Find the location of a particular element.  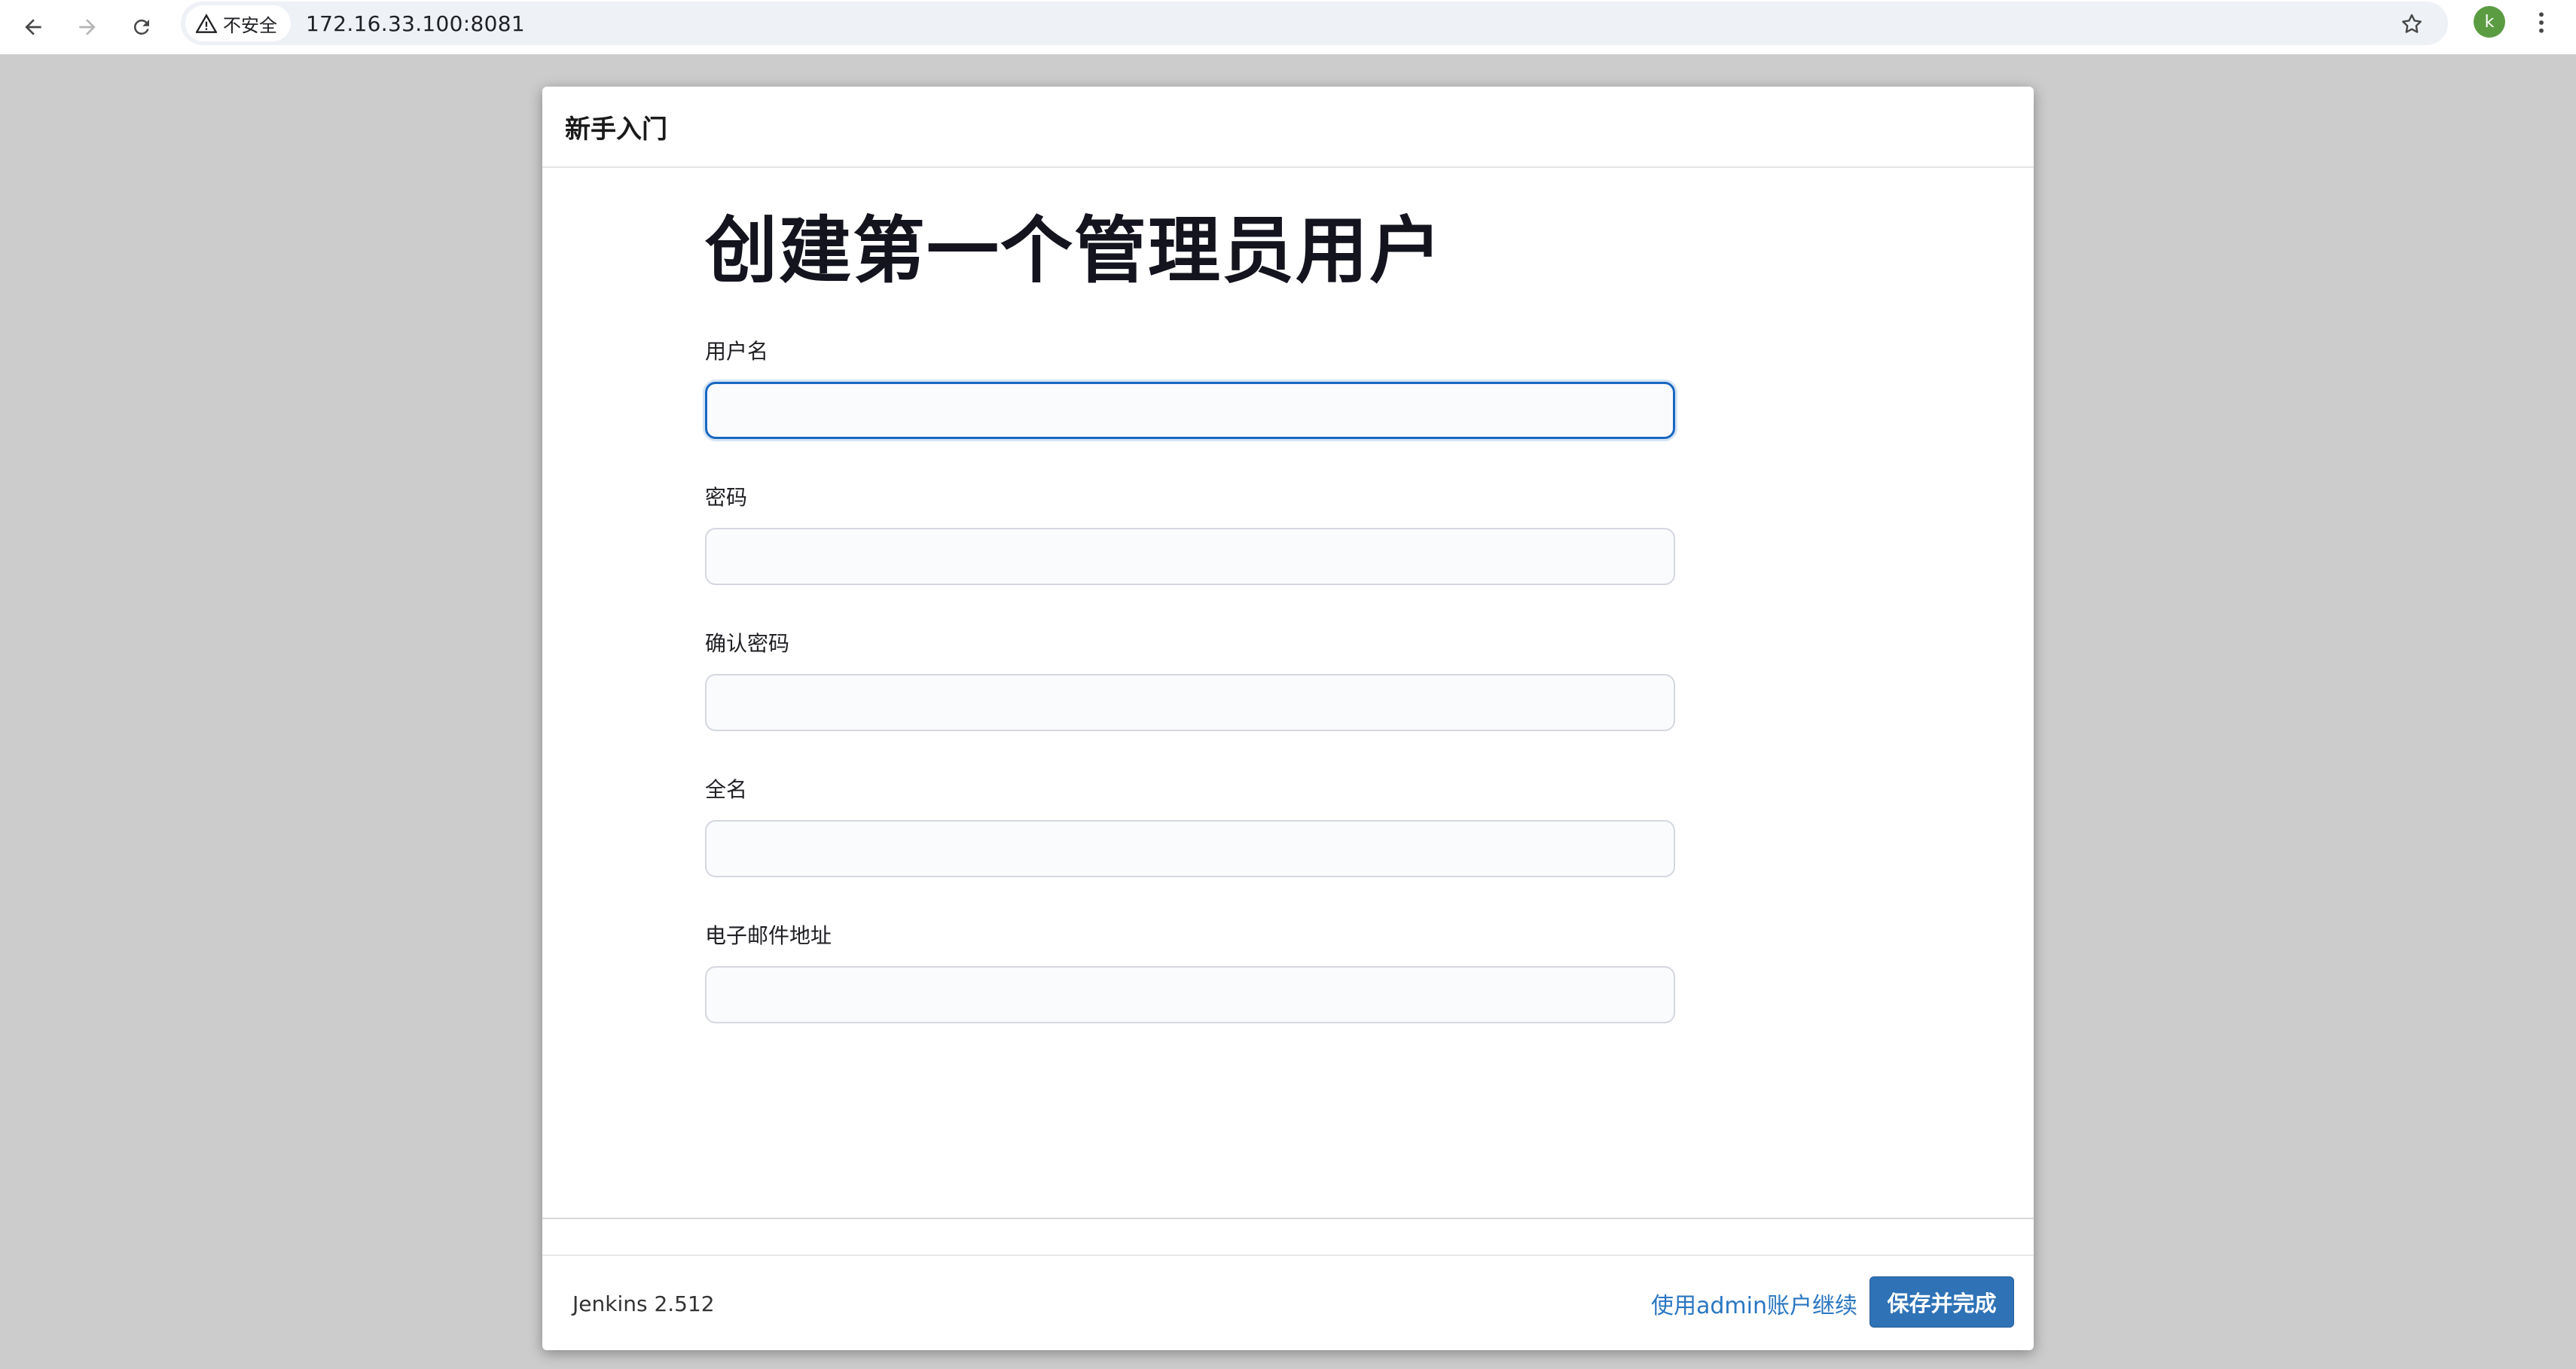

security-label: 不安全 is located at coordinates (250, 25).